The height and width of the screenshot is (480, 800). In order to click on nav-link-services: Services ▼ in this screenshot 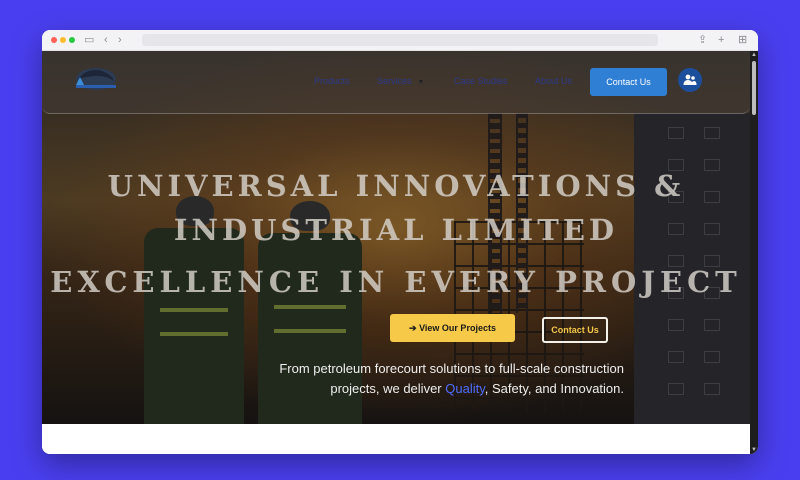, I will do `click(400, 82)`.